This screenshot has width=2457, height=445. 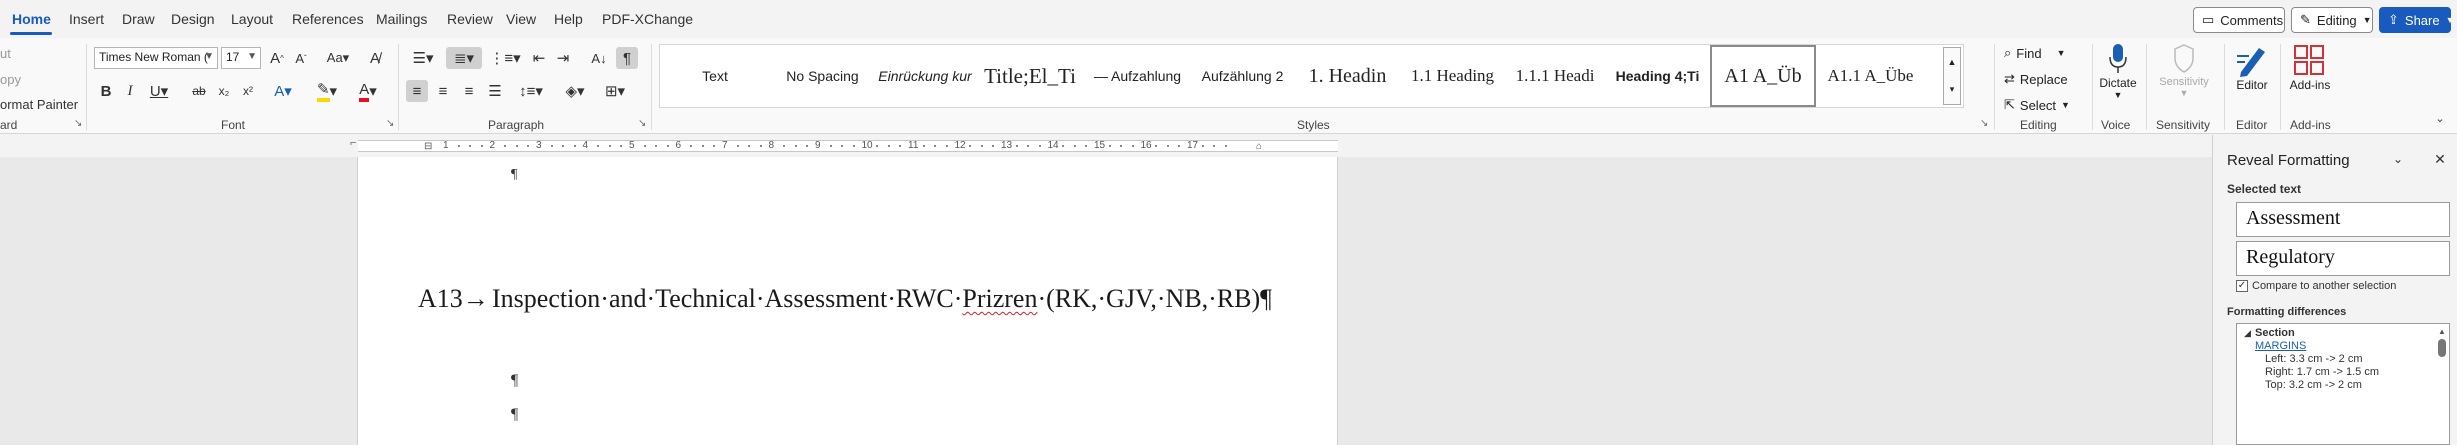 What do you see at coordinates (539, 58) in the screenshot?
I see `decrease-indent-icon: ⇤` at bounding box center [539, 58].